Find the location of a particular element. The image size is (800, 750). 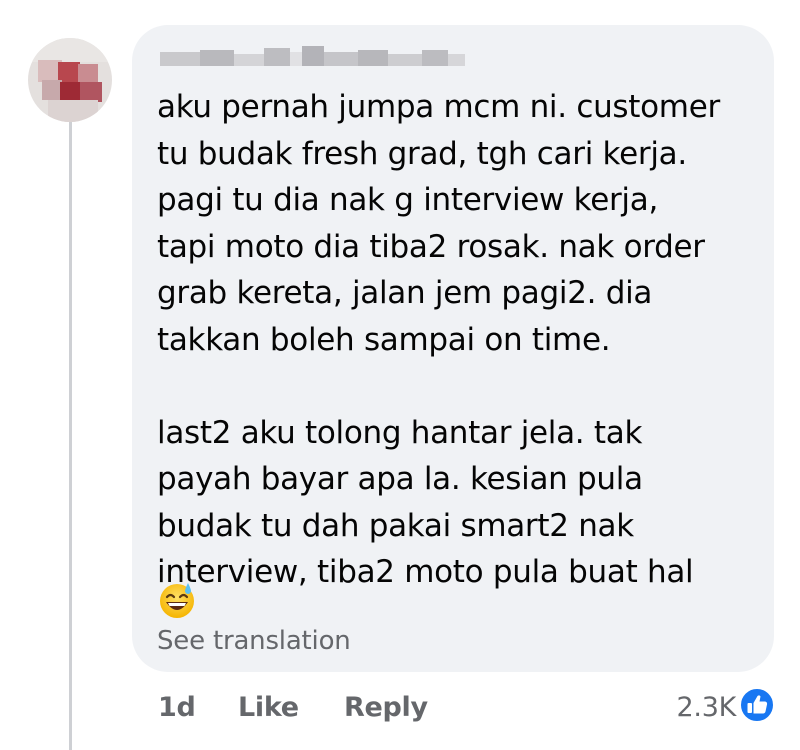

like-button: Like is located at coordinates (268, 707).